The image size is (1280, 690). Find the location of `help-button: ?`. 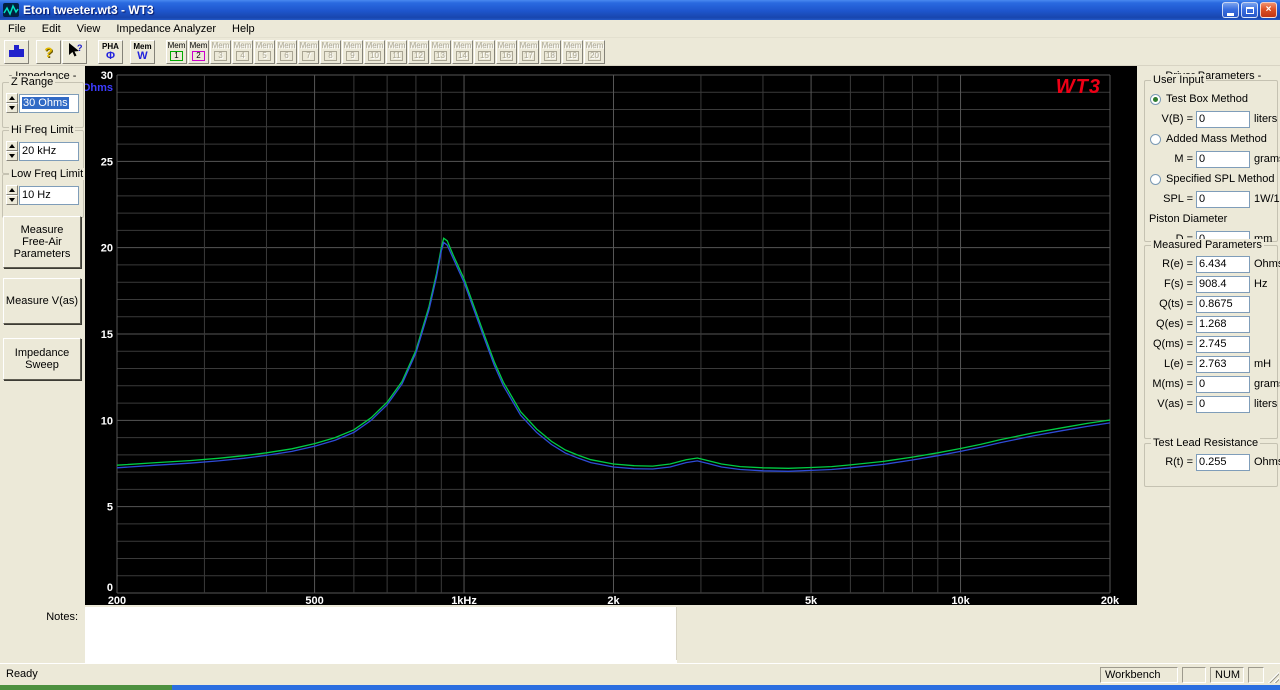

help-button: ? is located at coordinates (48, 51).